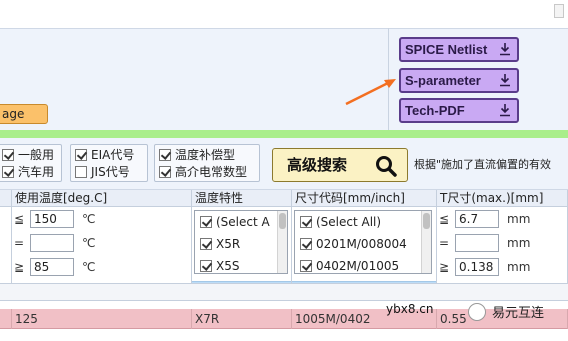  What do you see at coordinates (28, 154) in the screenshot?
I see `usage-option-general: 一般用` at bounding box center [28, 154].